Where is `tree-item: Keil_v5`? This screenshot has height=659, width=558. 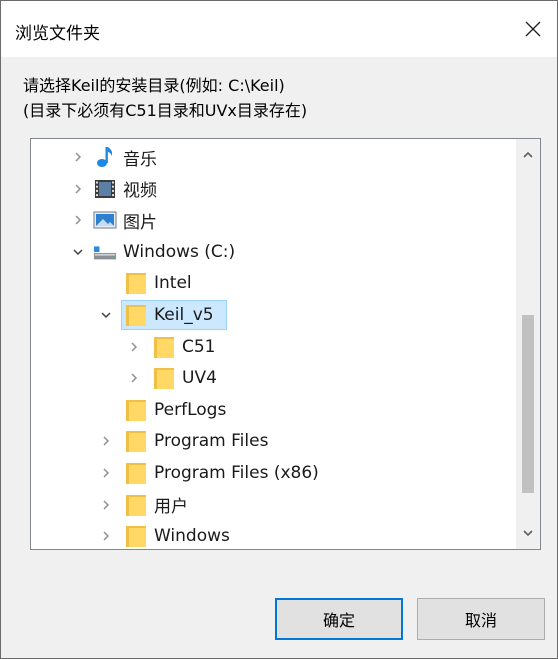
tree-item: Keil_v5 is located at coordinates (273, 315).